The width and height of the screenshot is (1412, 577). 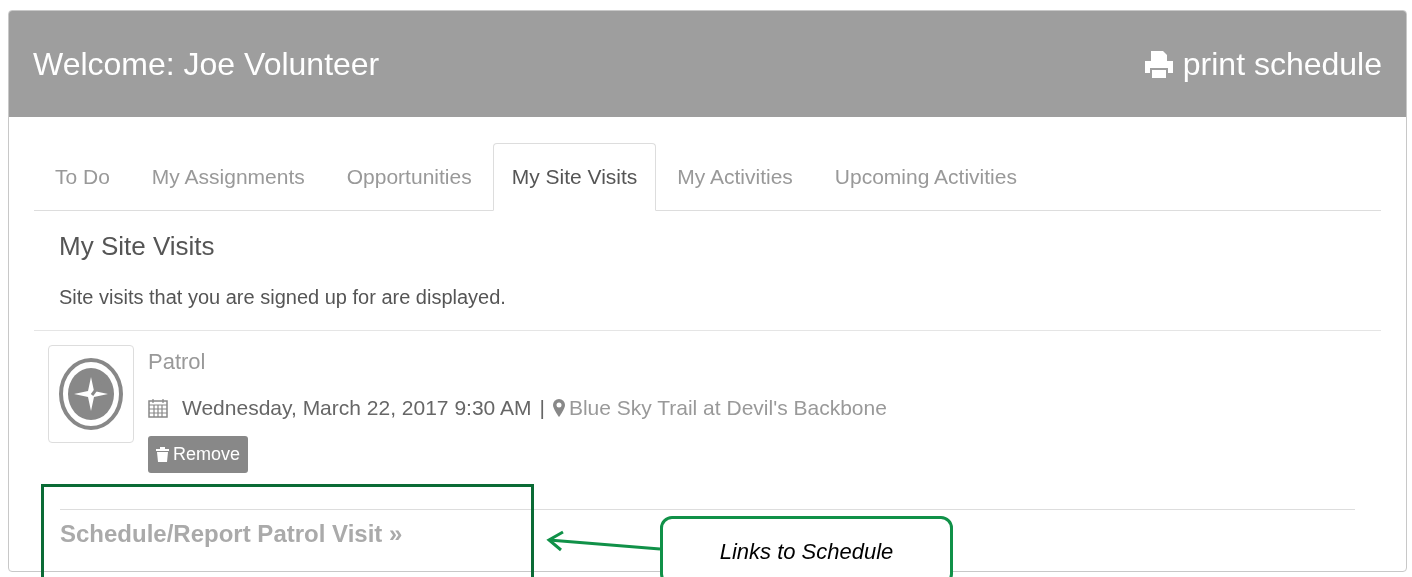 I want to click on welcome-title: Welcome: Joe Volunteer, so click(x=206, y=64).